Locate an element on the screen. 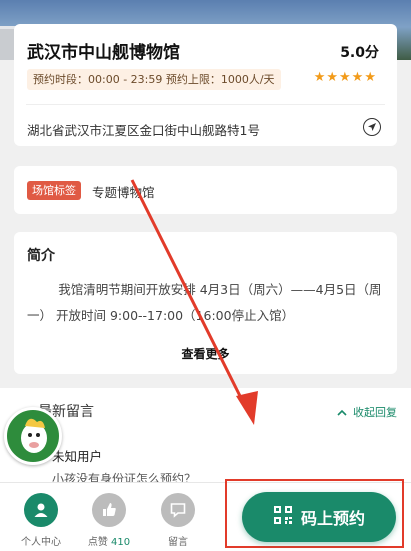  venue-tag-badge: 场馆标签 is located at coordinates (54, 190).